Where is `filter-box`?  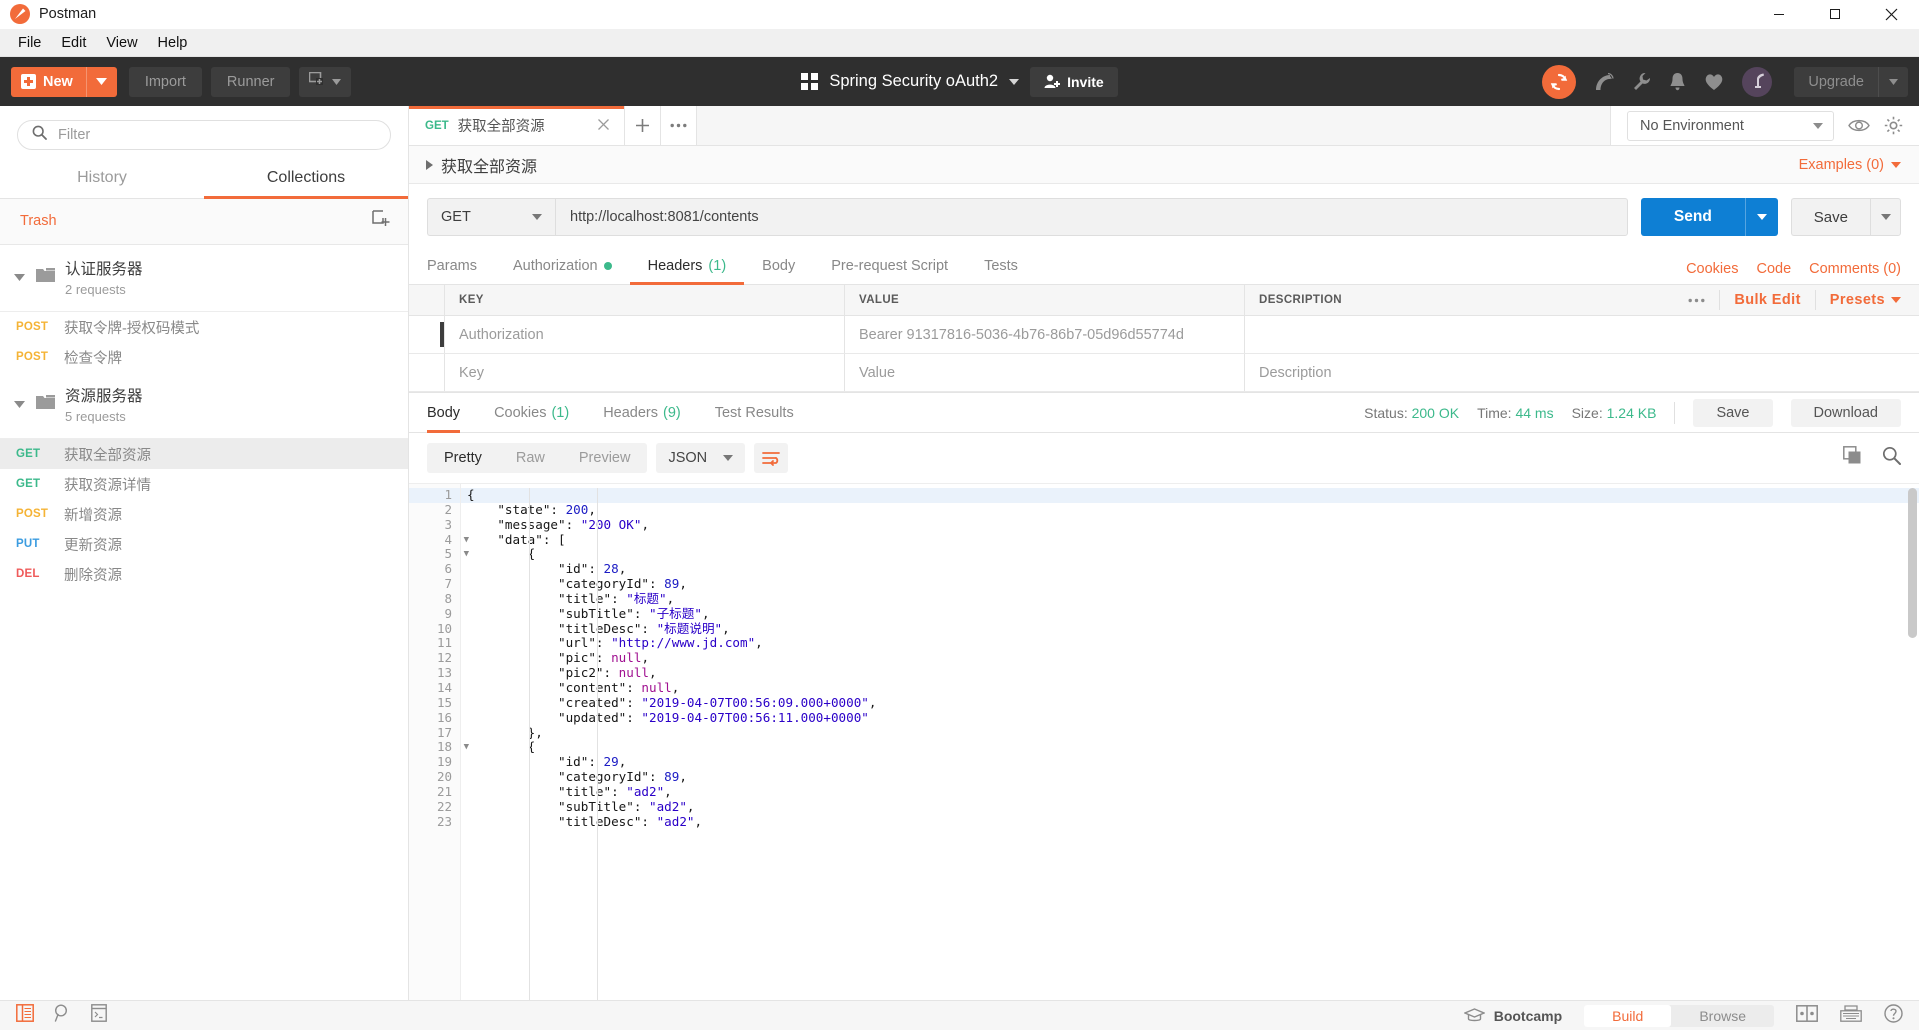
filter-box is located at coordinates (204, 135).